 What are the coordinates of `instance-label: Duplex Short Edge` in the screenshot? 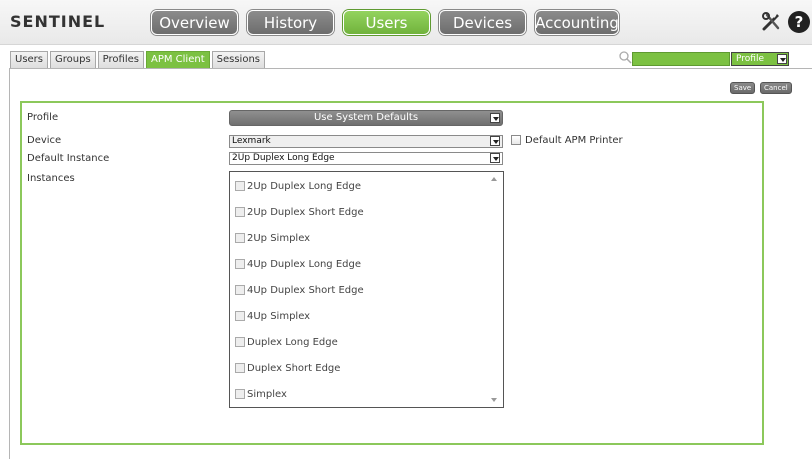 It's located at (294, 368).